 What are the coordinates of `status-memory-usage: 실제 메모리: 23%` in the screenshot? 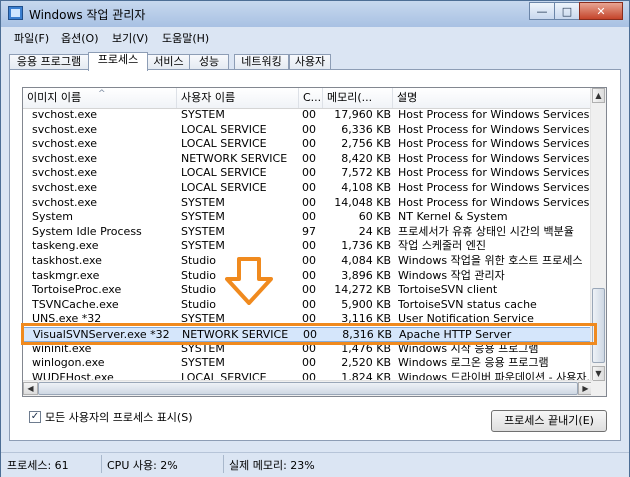 It's located at (272, 465).